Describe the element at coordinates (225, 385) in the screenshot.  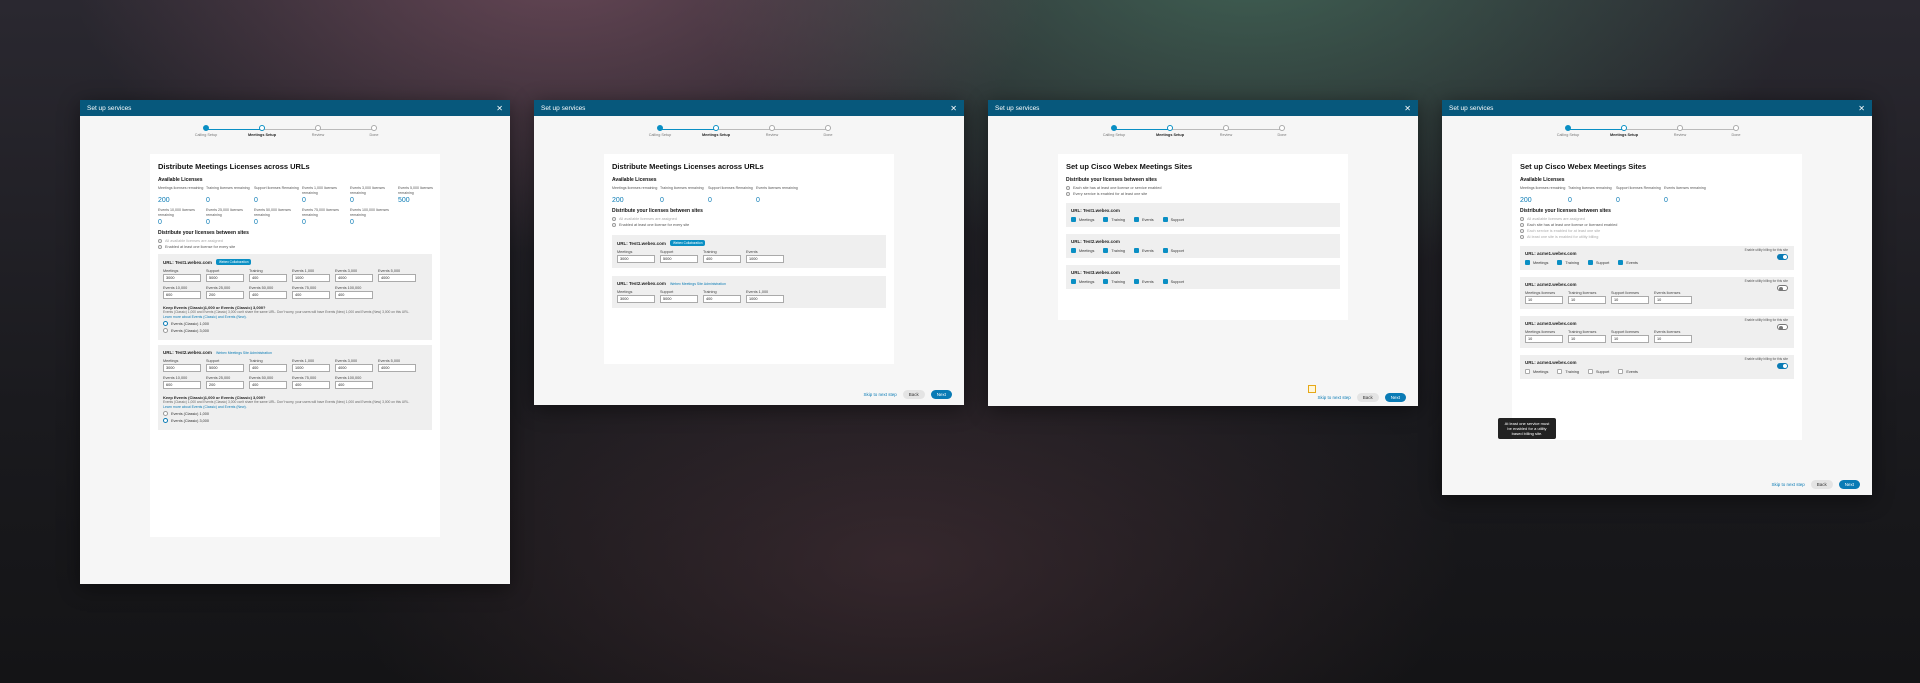
I see `field-input: 200` at that location.